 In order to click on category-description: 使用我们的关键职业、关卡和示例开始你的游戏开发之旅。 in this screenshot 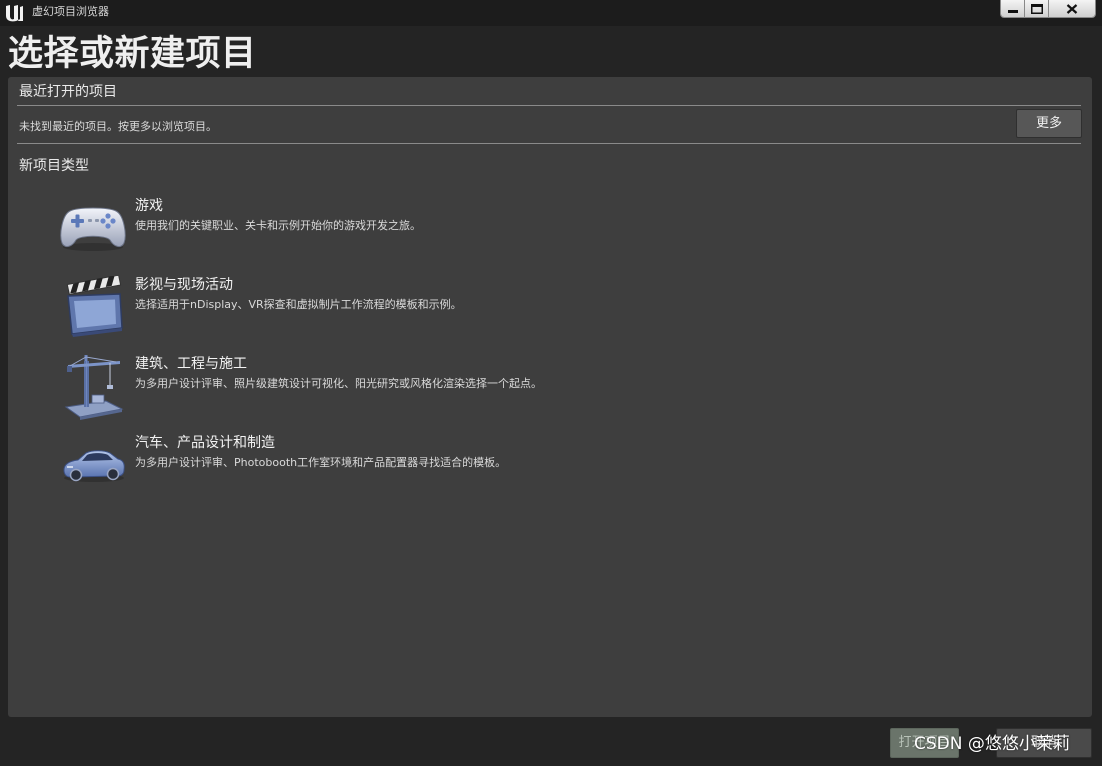, I will do `click(278, 225)`.